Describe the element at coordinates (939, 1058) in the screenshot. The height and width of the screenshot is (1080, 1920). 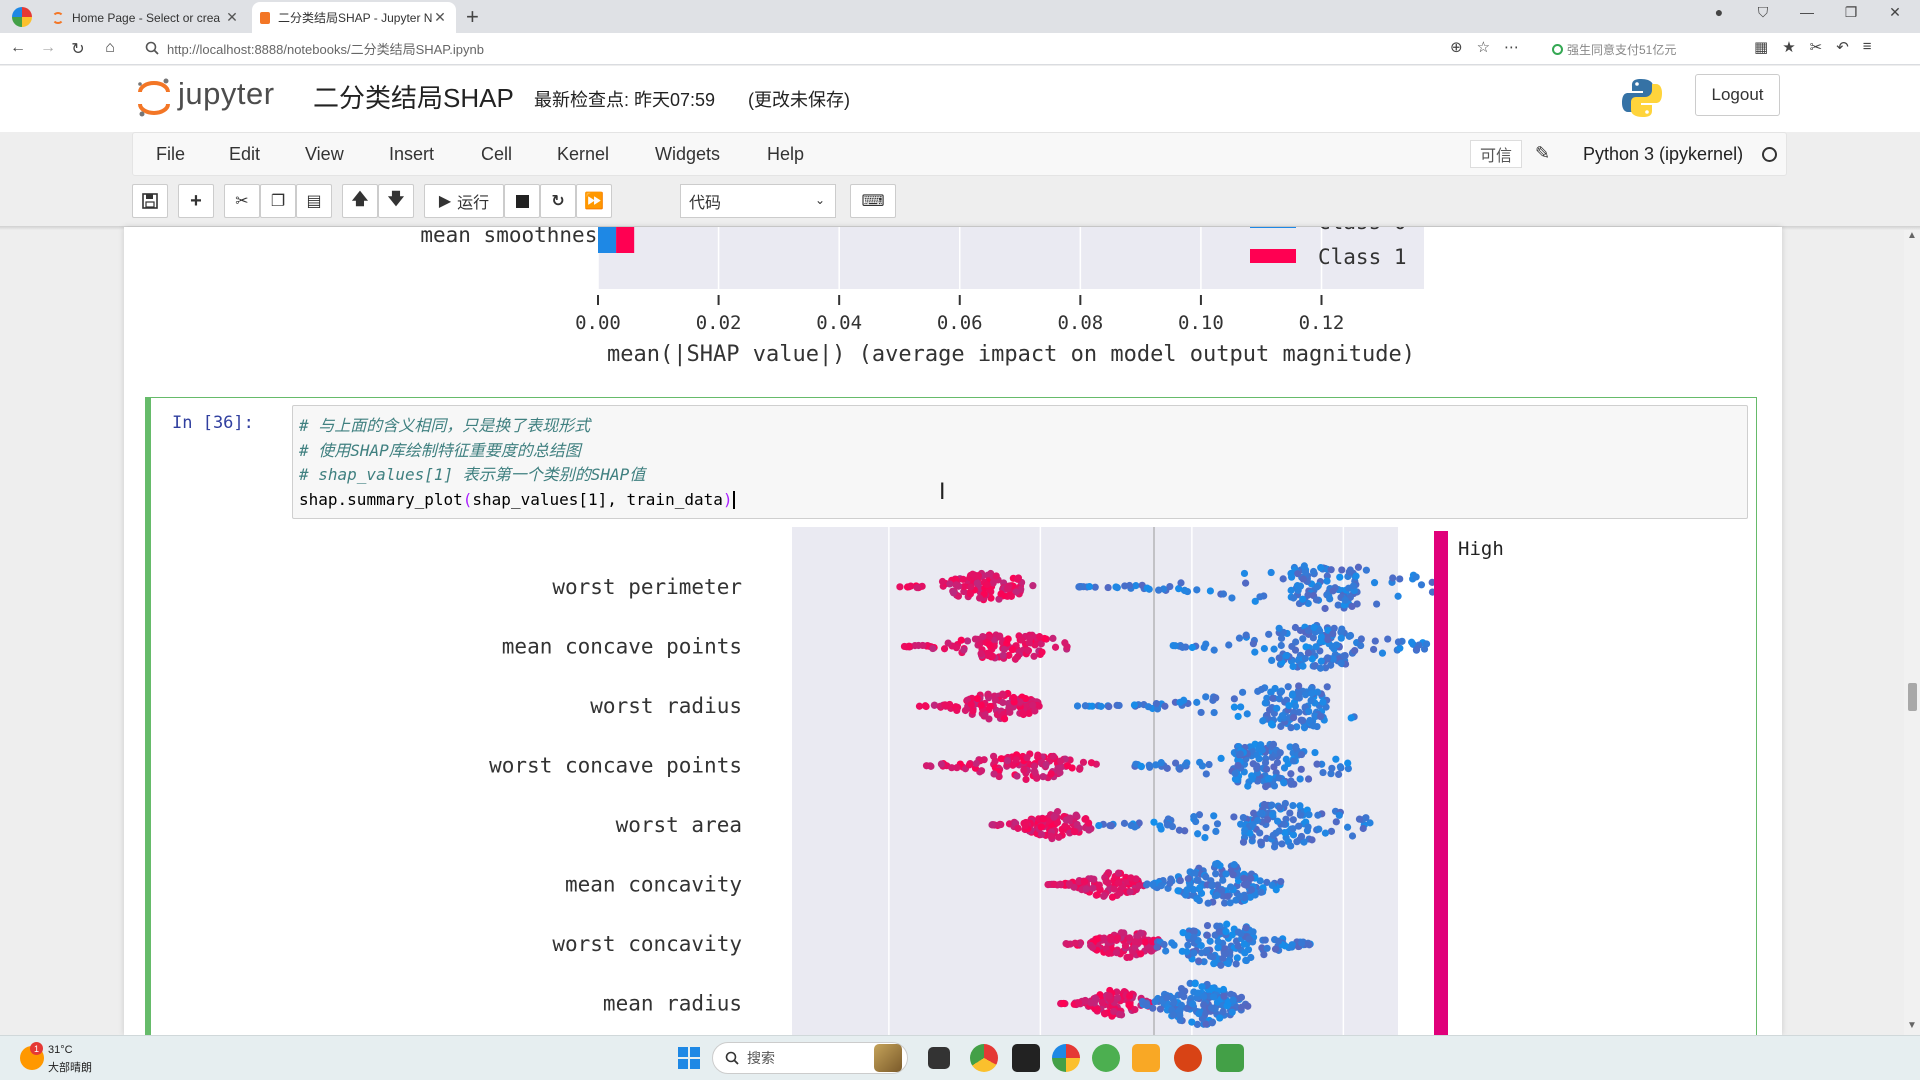
I see `task-view-icon` at that location.